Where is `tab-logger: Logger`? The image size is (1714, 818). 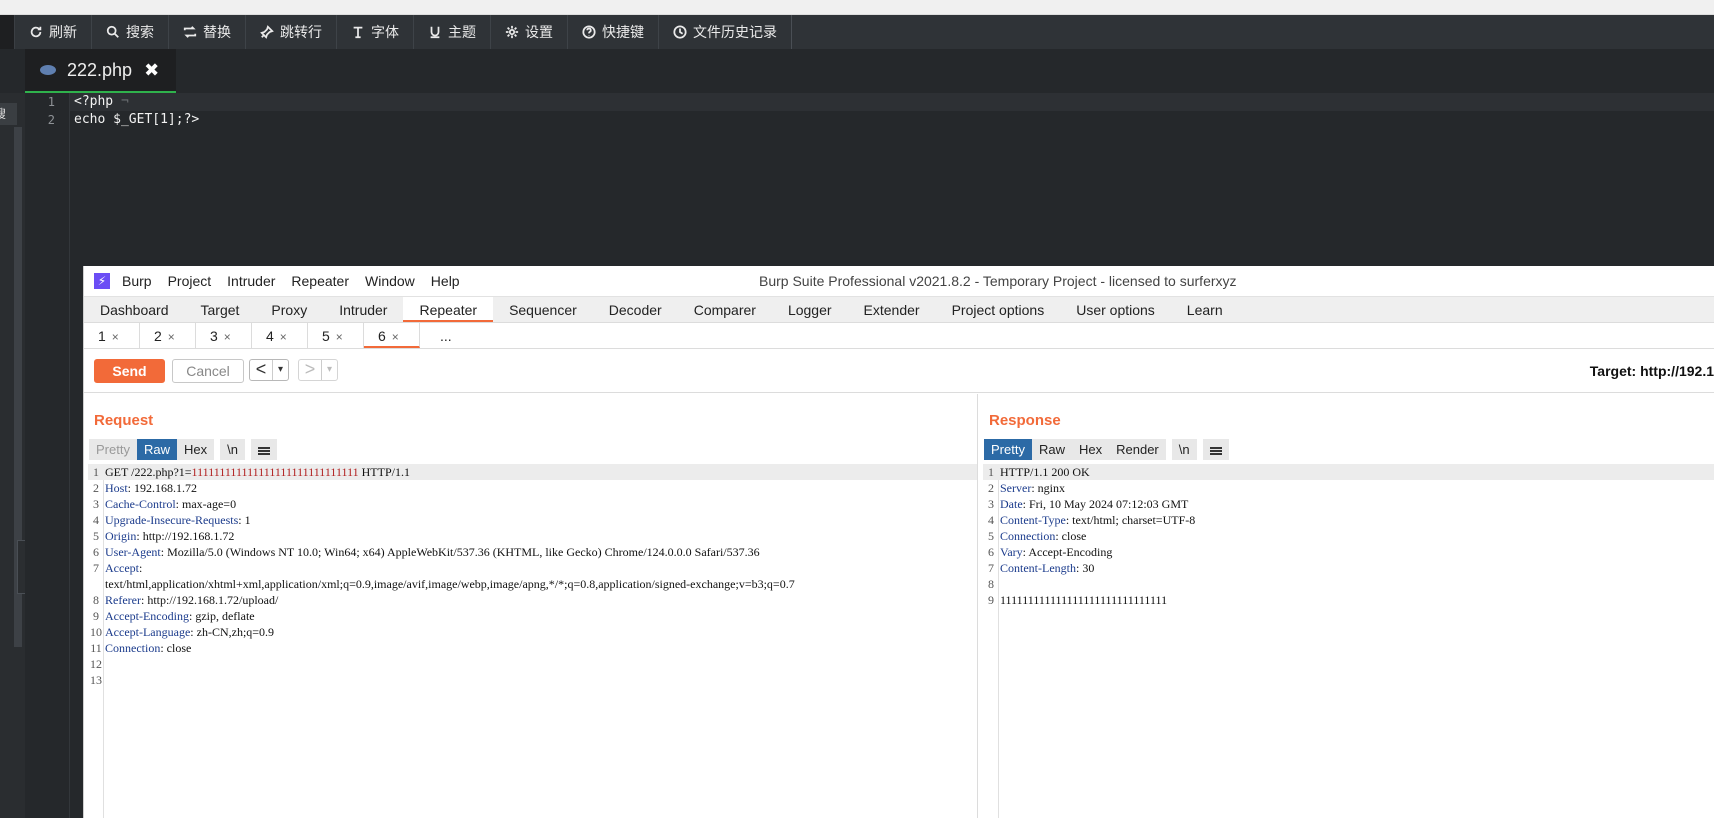
tab-logger: Logger is located at coordinates (810, 309).